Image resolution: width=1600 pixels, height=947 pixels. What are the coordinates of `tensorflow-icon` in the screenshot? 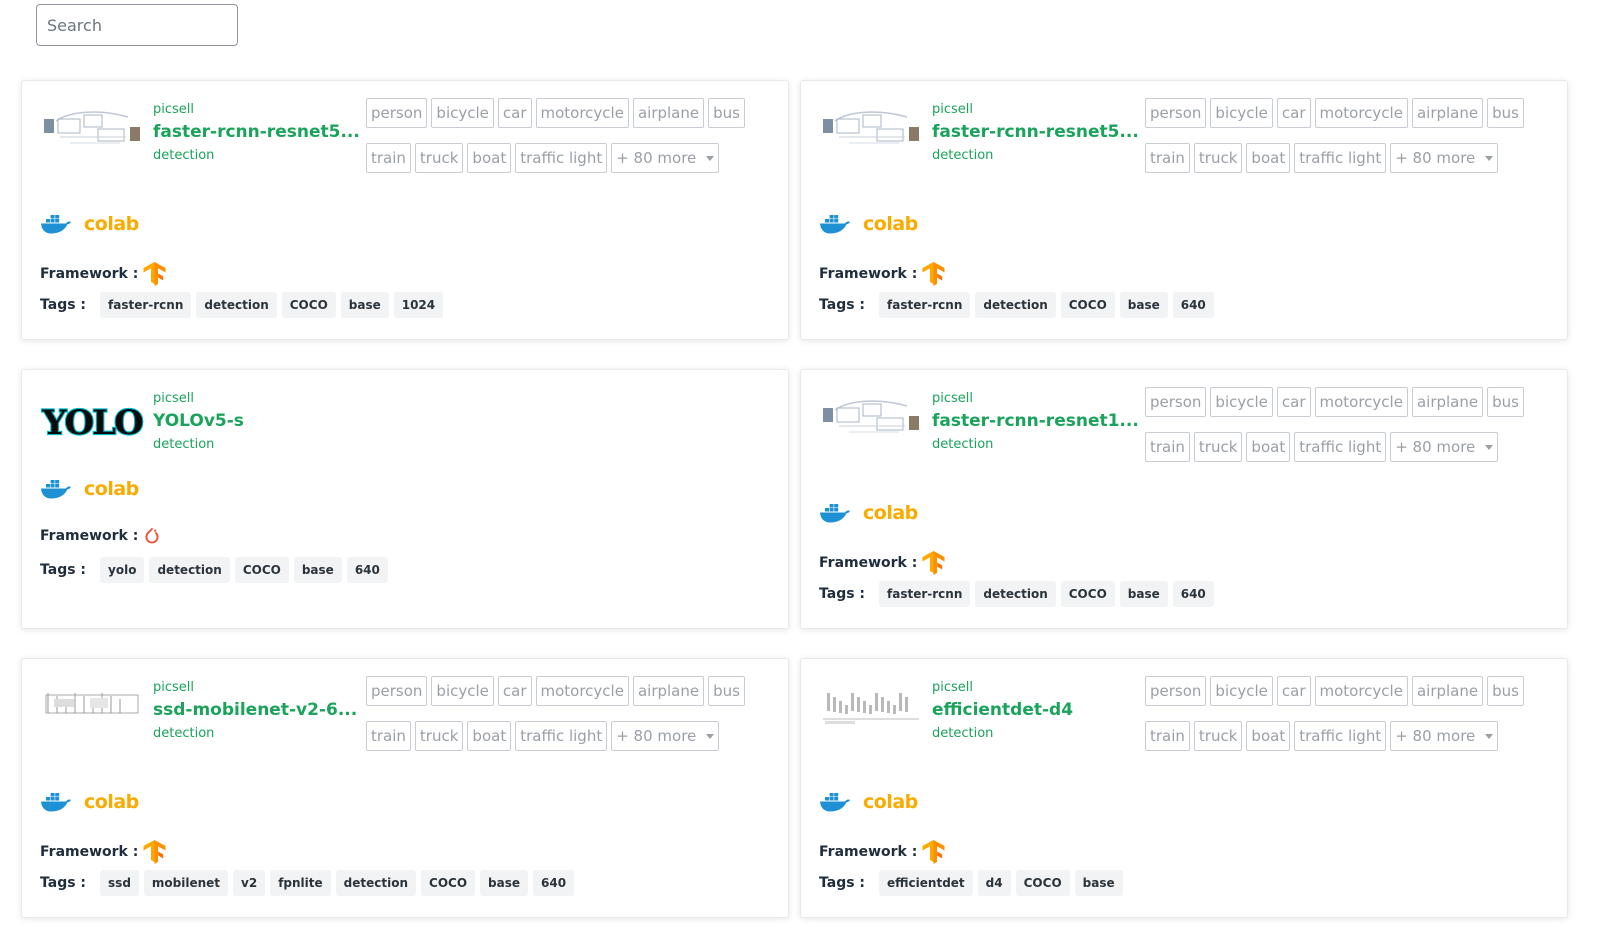 It's located at (934, 563).